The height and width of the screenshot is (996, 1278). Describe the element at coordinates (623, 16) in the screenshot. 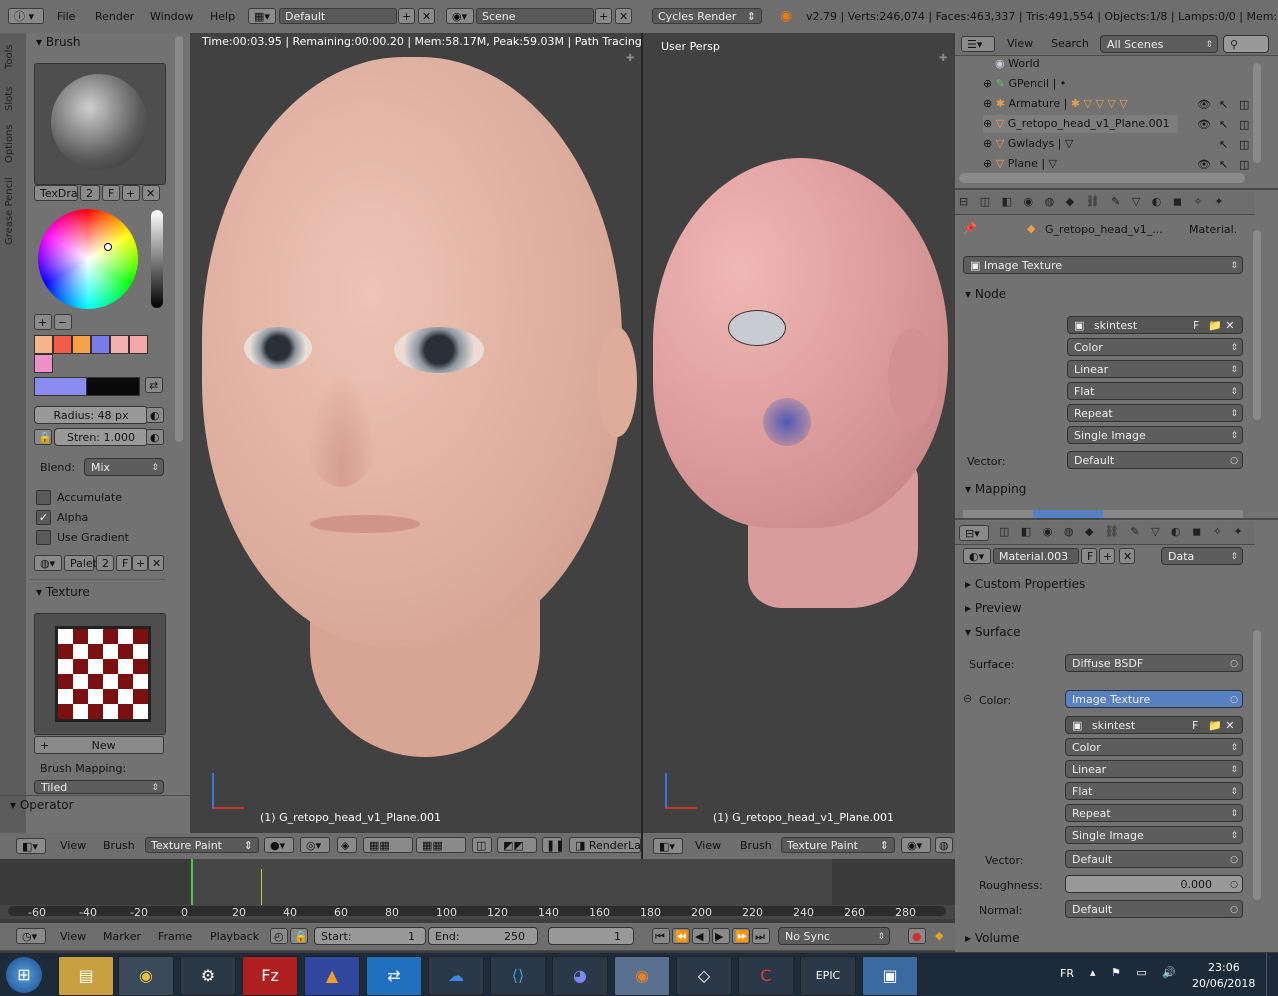

I see `scene-remove-button: ✕` at that location.